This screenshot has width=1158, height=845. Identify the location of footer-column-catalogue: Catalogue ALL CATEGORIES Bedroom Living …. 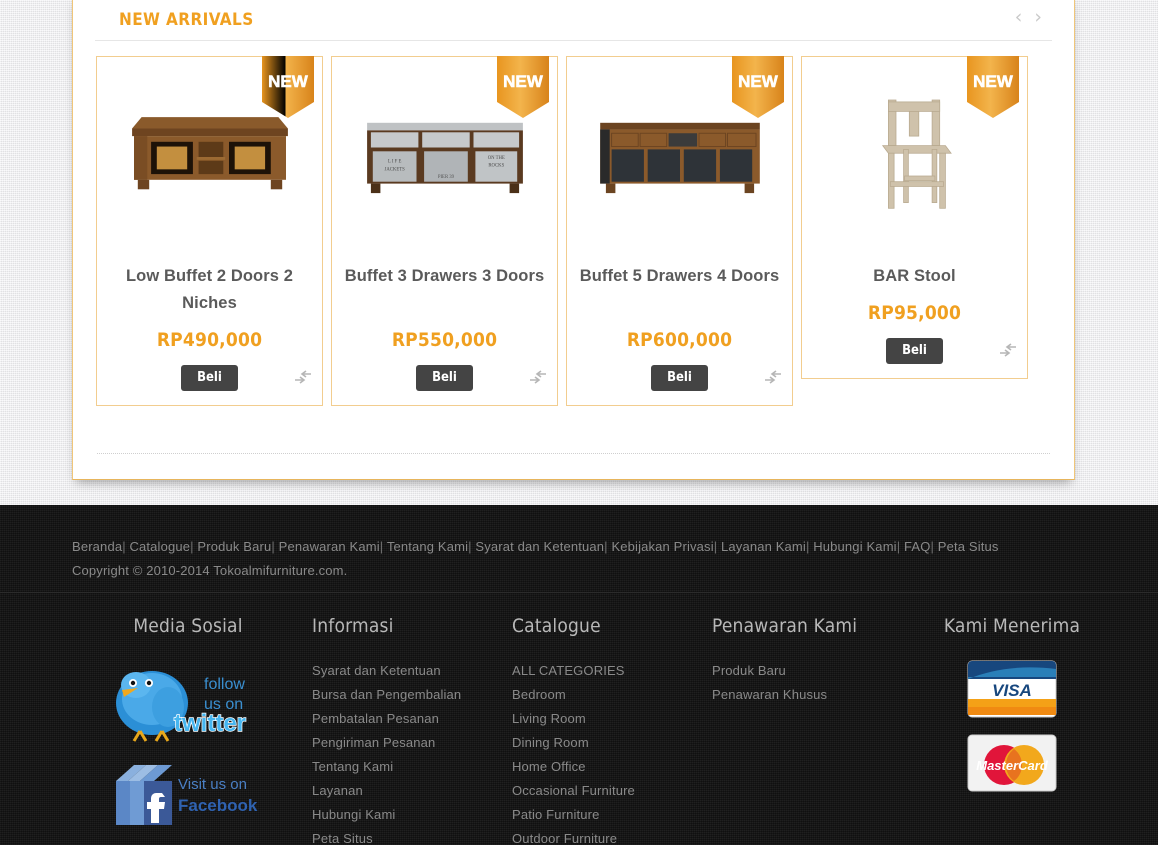
(612, 730).